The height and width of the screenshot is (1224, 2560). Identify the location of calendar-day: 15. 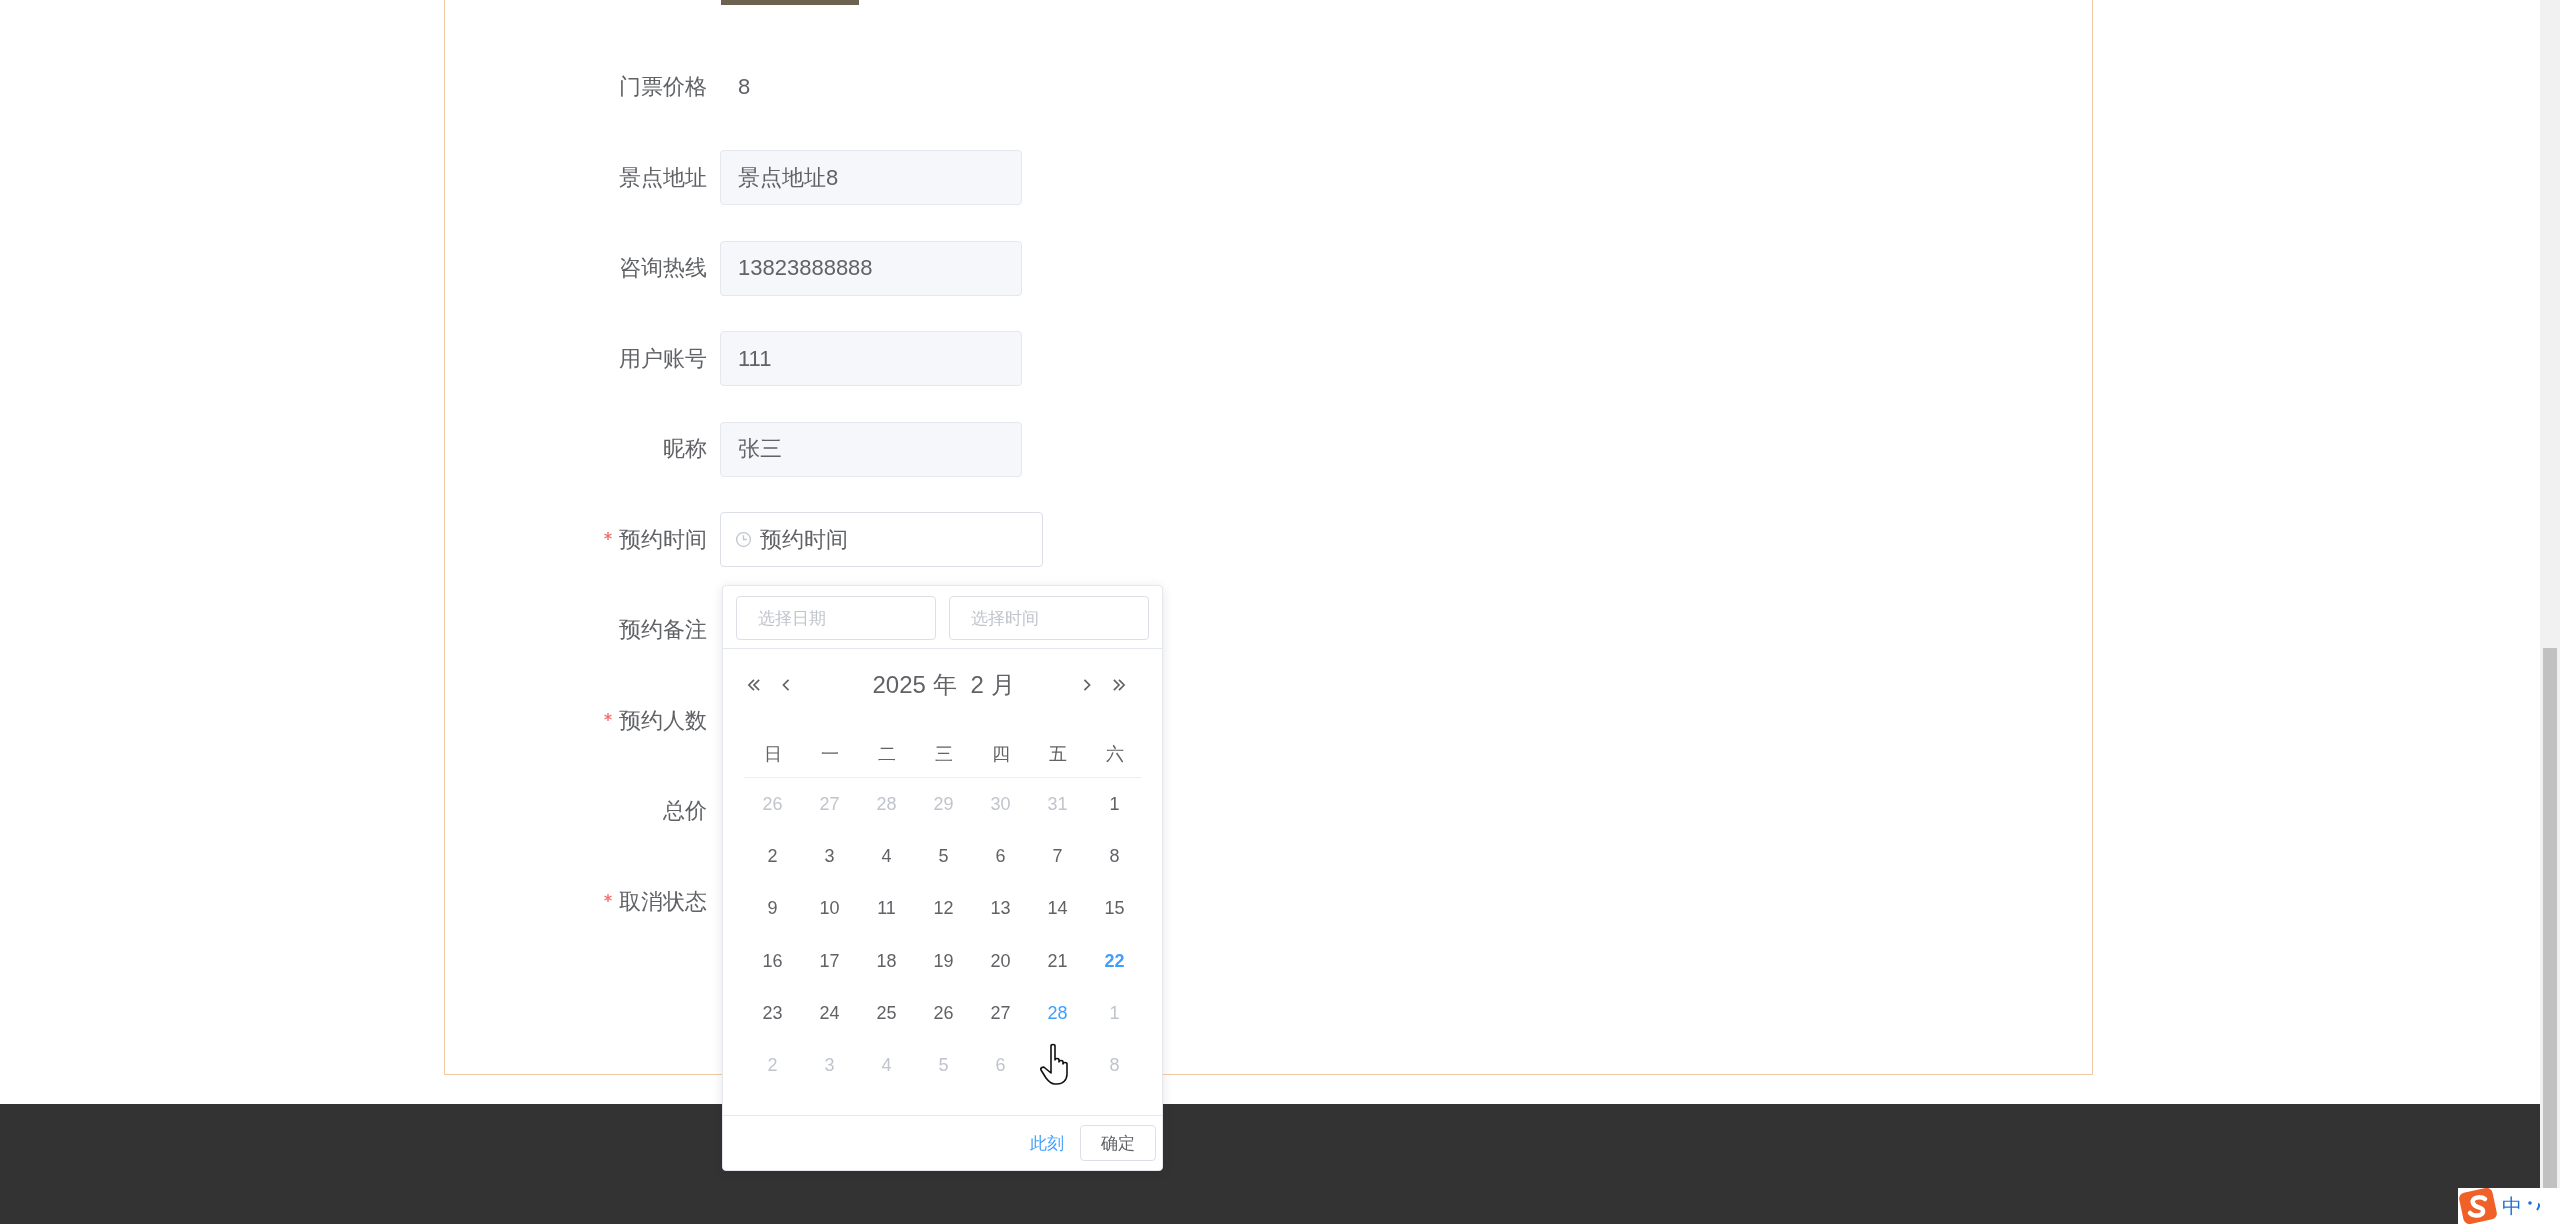
(1114, 908).